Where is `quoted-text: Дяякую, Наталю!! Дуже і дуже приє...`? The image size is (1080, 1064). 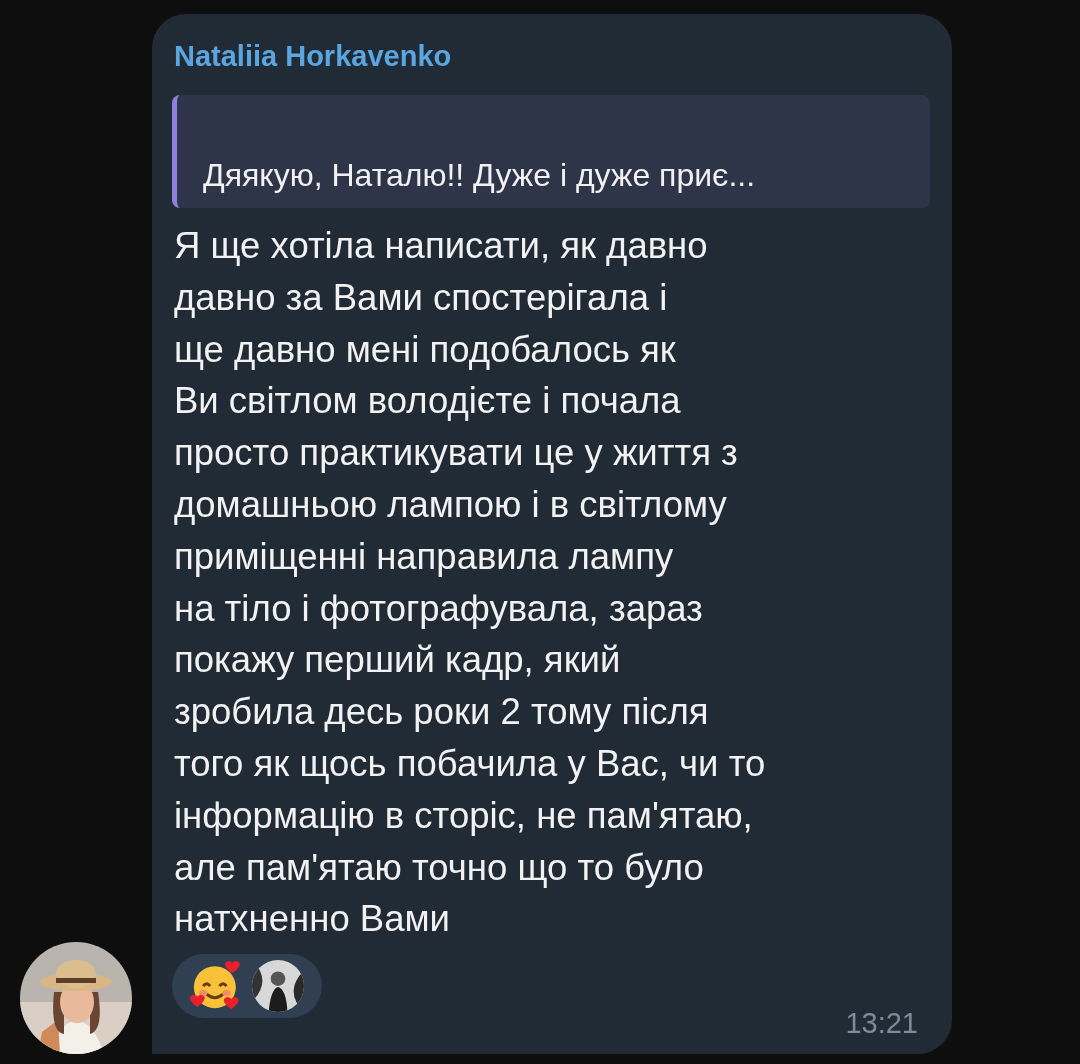
quoted-text: Дяякую, Наталю!! Дуже і дуже приє... is located at coordinates (479, 175).